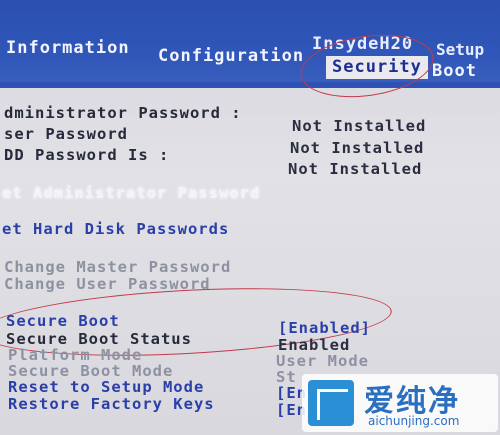  What do you see at coordinates (250, 85) in the screenshot?
I see `menu-bar-divider` at bounding box center [250, 85].